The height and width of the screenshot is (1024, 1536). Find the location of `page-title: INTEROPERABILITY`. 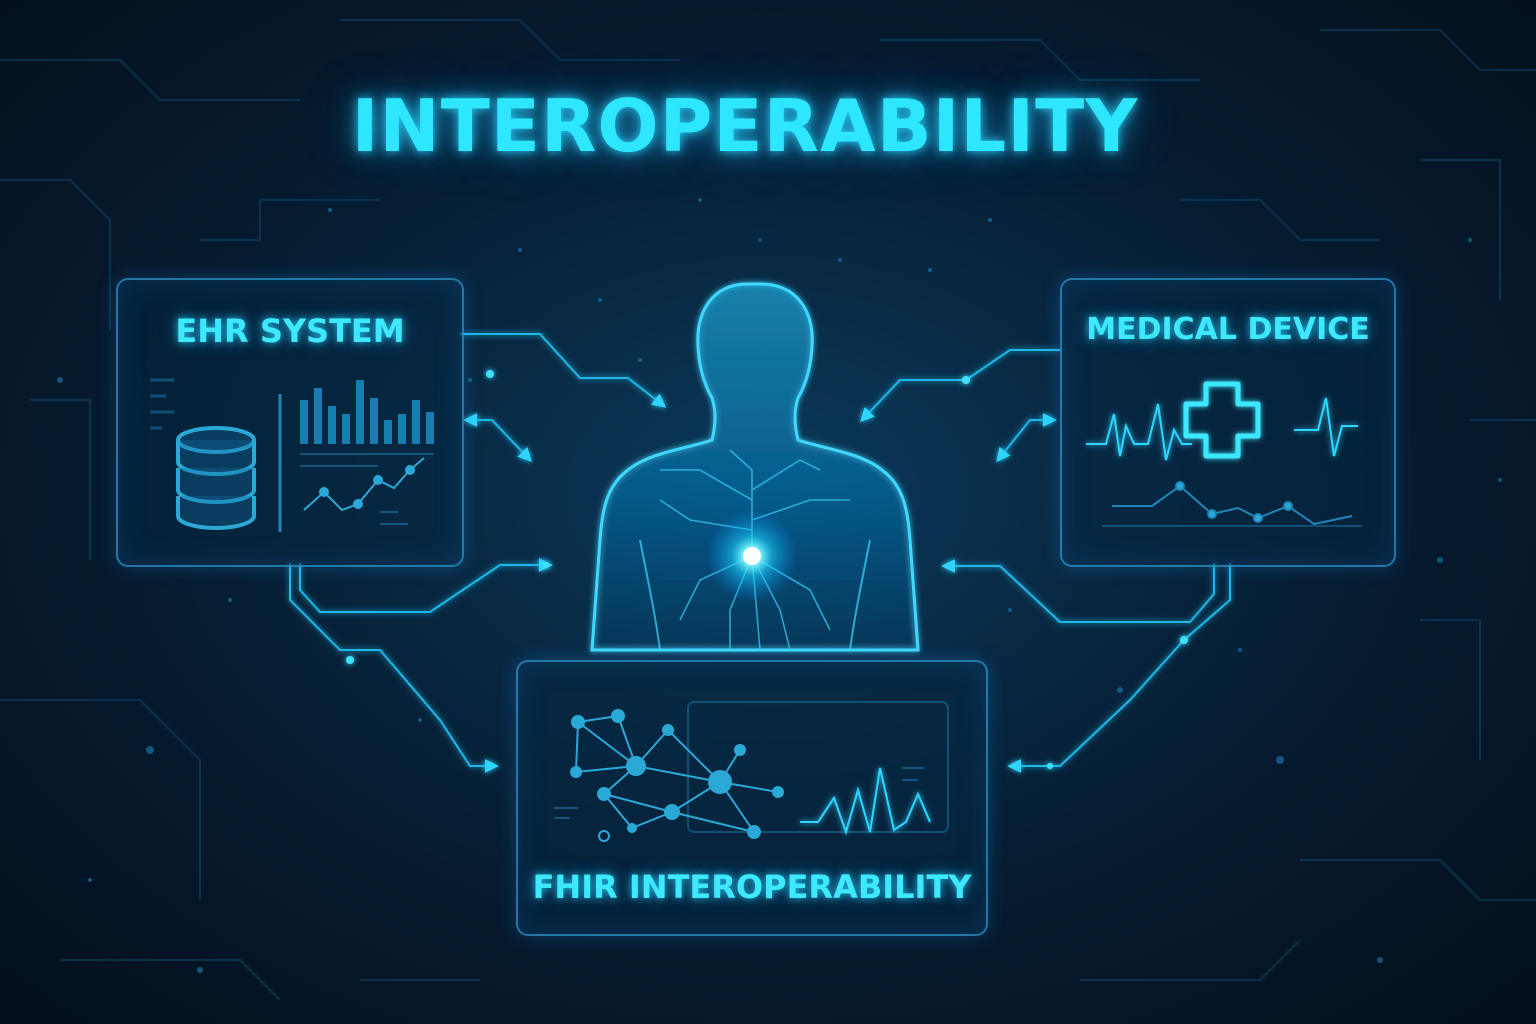

page-title: INTEROPERABILITY is located at coordinates (745, 126).